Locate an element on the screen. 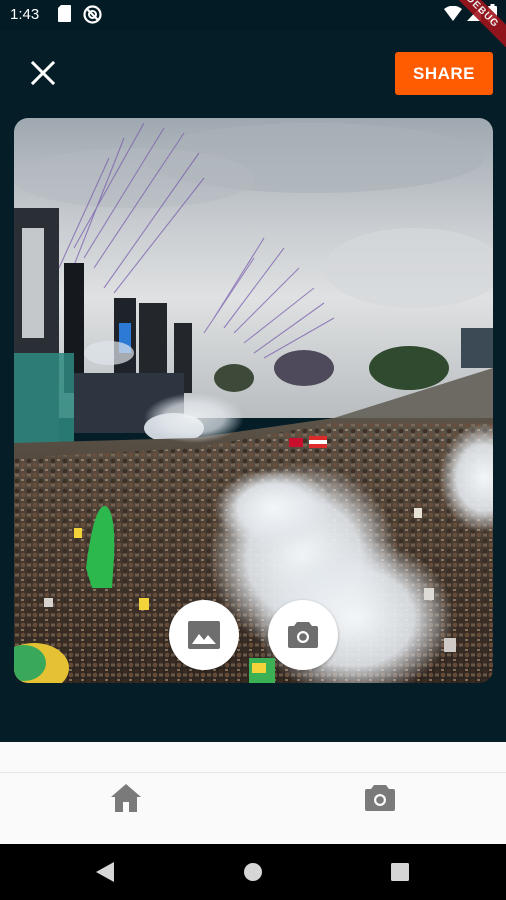 The height and width of the screenshot is (900, 506). image-icon is located at coordinates (204, 635).